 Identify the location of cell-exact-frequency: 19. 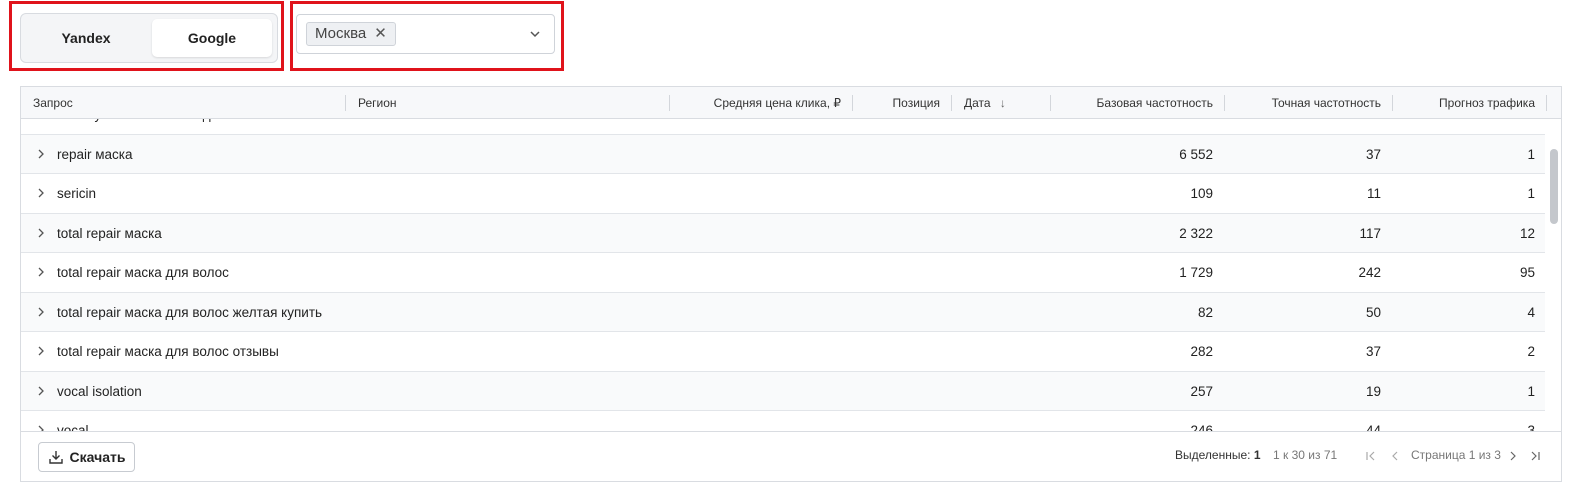
(1373, 391).